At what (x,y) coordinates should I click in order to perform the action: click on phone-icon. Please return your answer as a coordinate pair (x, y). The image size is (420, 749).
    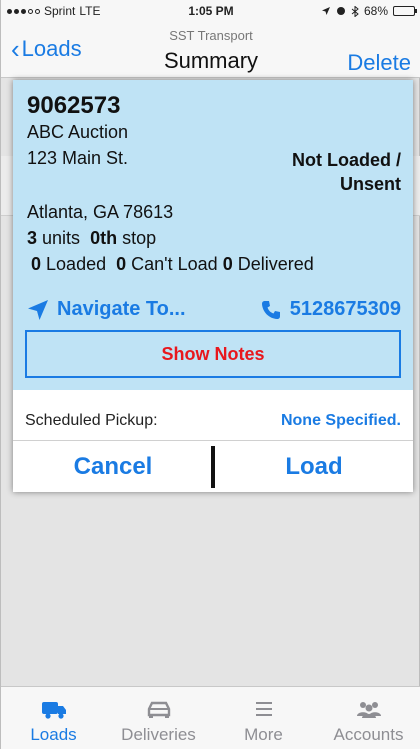
    Looking at the image, I should click on (270, 309).